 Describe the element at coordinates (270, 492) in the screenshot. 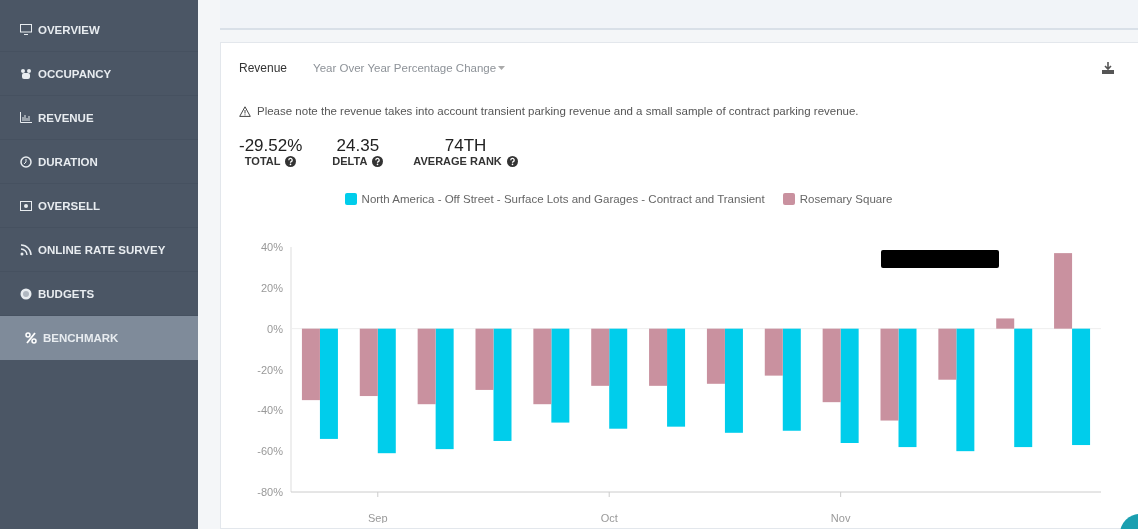

I see `y-axis-label: -80%` at that location.